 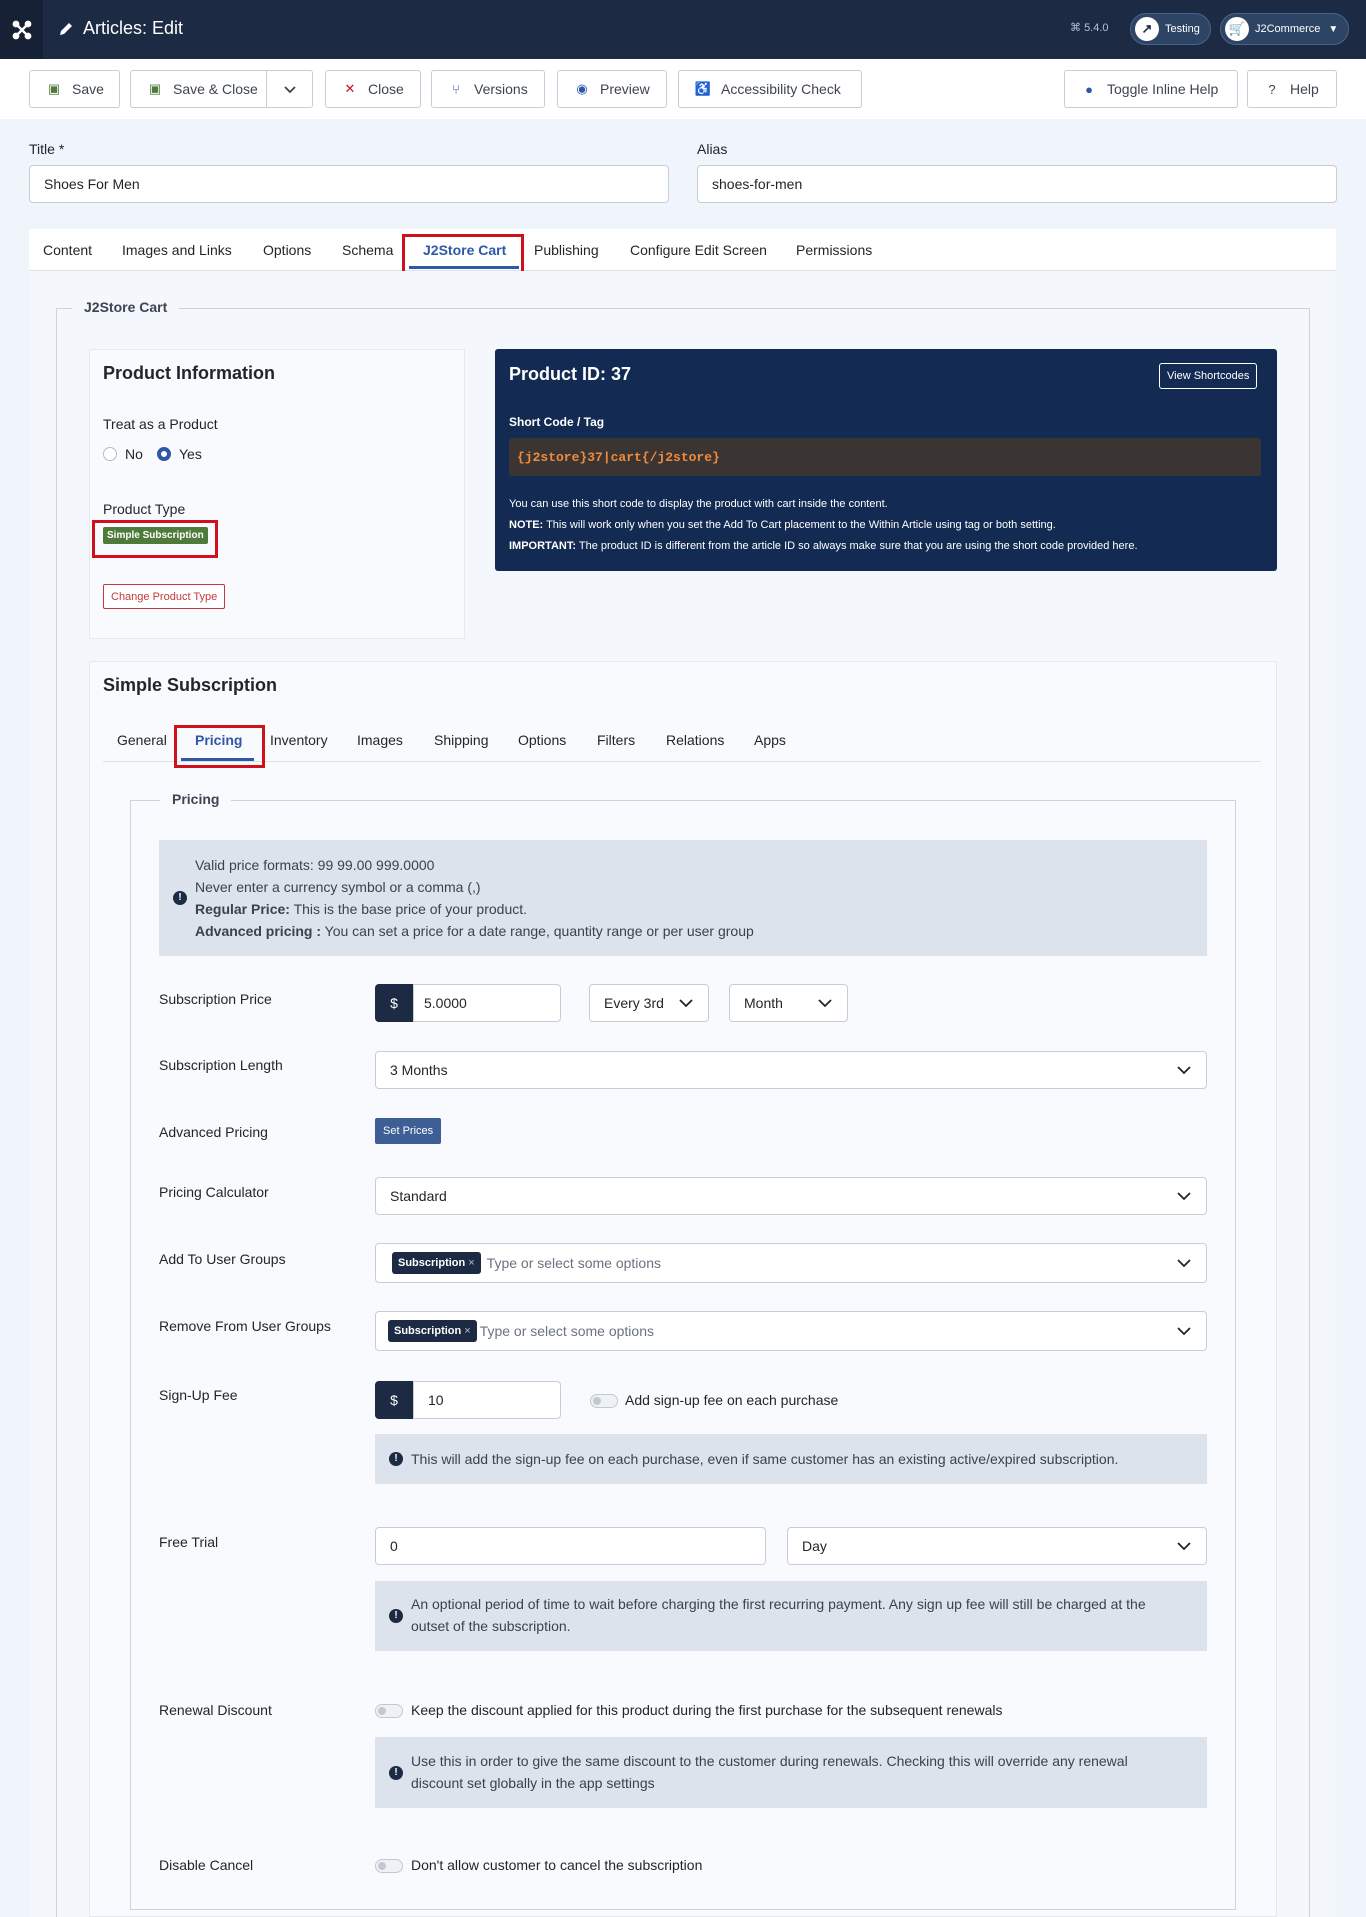 What do you see at coordinates (389, 1711) in the screenshot?
I see `renewal-discount-toggle` at bounding box center [389, 1711].